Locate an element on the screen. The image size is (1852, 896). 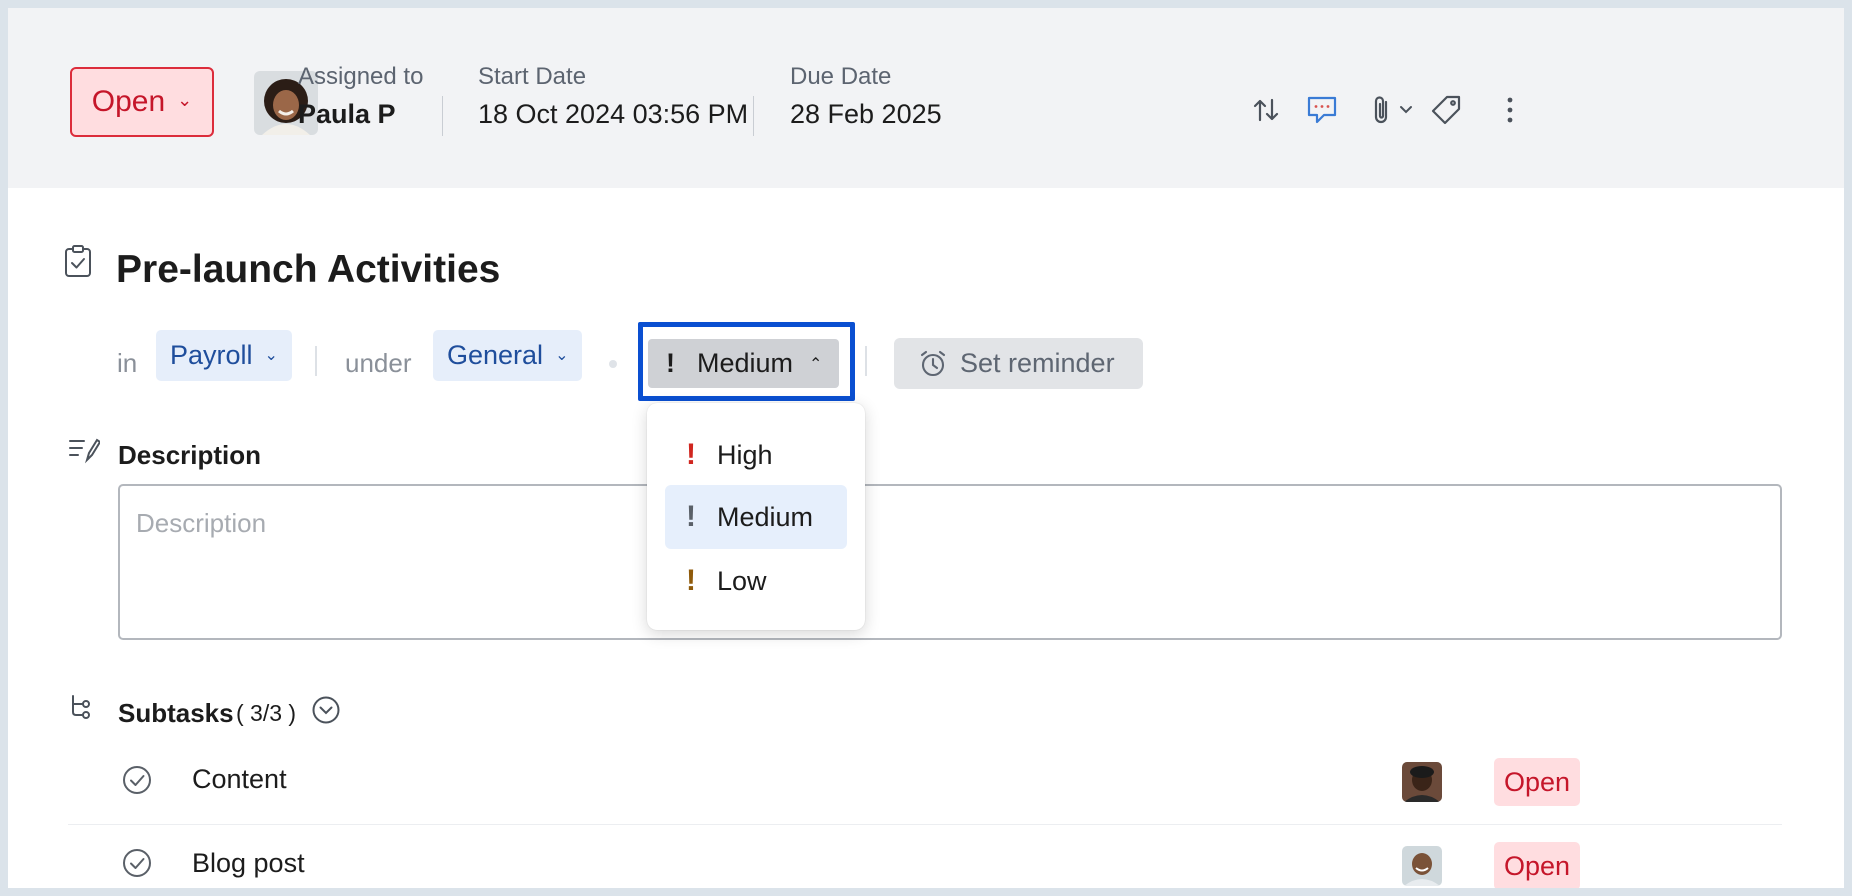
group-name: General is located at coordinates (495, 355).